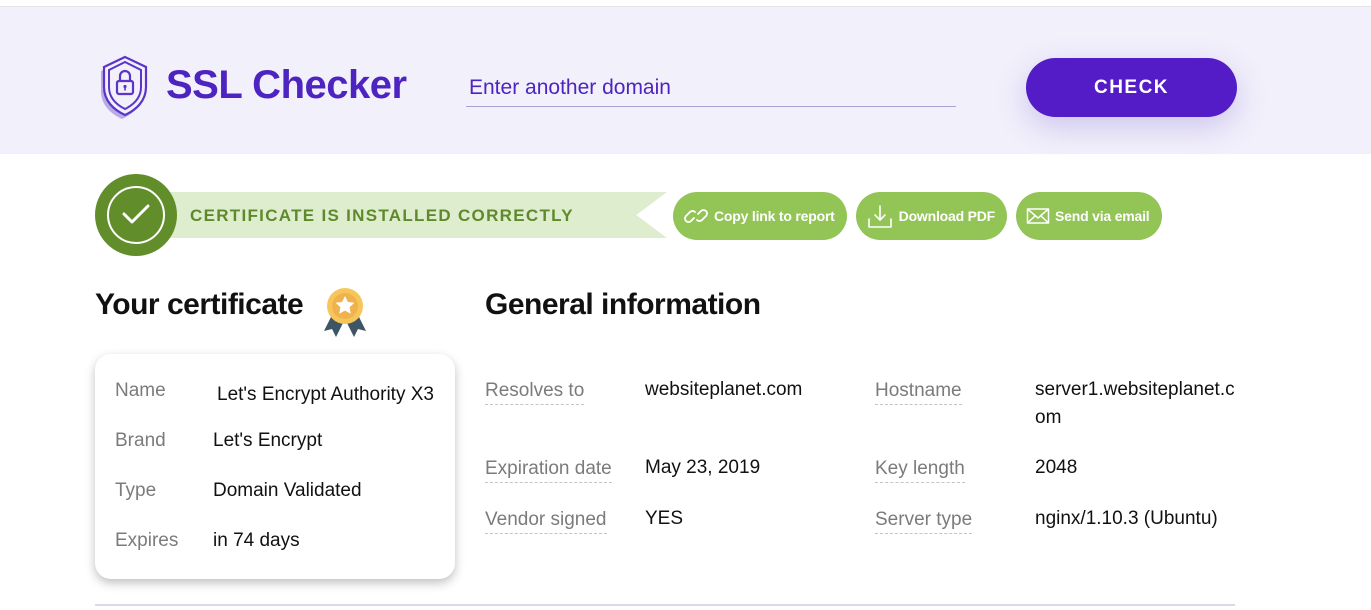 Image resolution: width=1371 pixels, height=610 pixels. What do you see at coordinates (325, 394) in the screenshot?
I see `cert-value: Let's Encrypt Authority X3` at bounding box center [325, 394].